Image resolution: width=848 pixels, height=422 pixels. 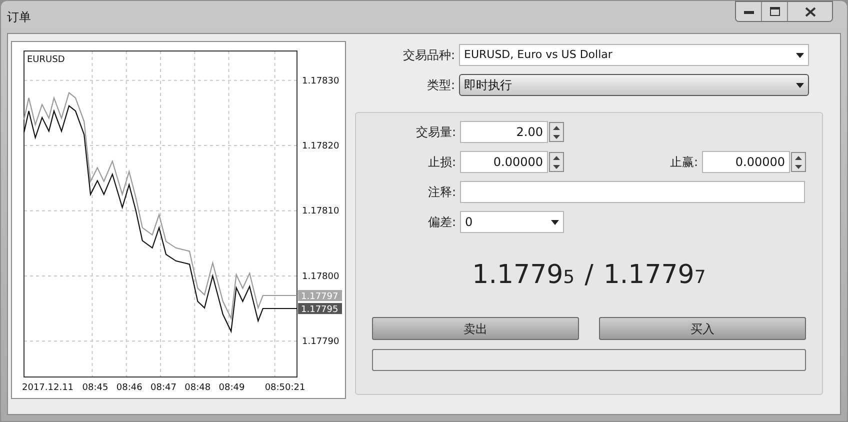 What do you see at coordinates (634, 55) in the screenshot?
I see `symbol-dropdown: EURUSD, Euro vs US Dollar` at bounding box center [634, 55].